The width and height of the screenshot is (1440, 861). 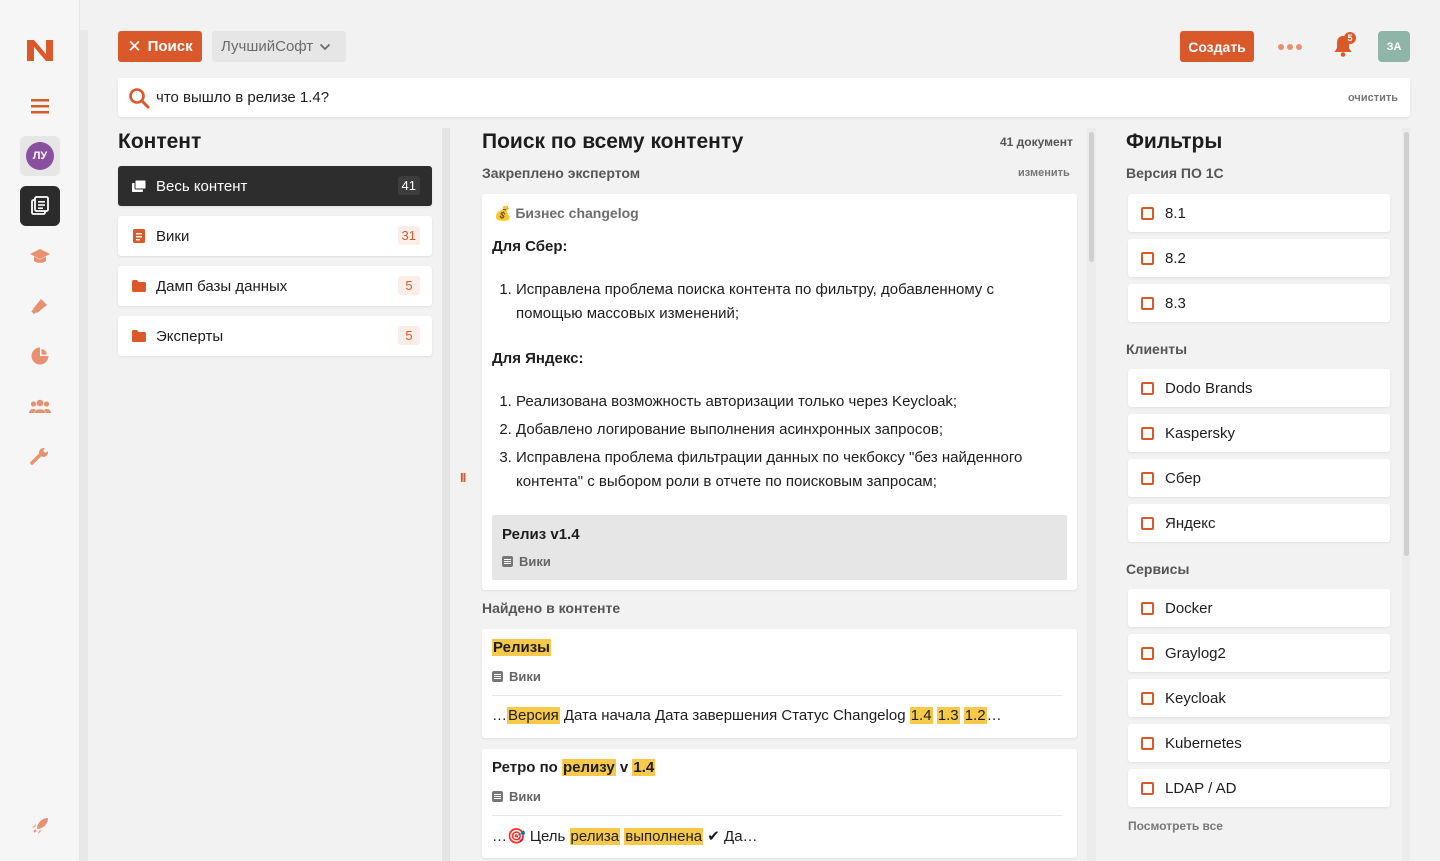 What do you see at coordinates (516, 676) in the screenshot?
I see `result-source: Вики` at bounding box center [516, 676].